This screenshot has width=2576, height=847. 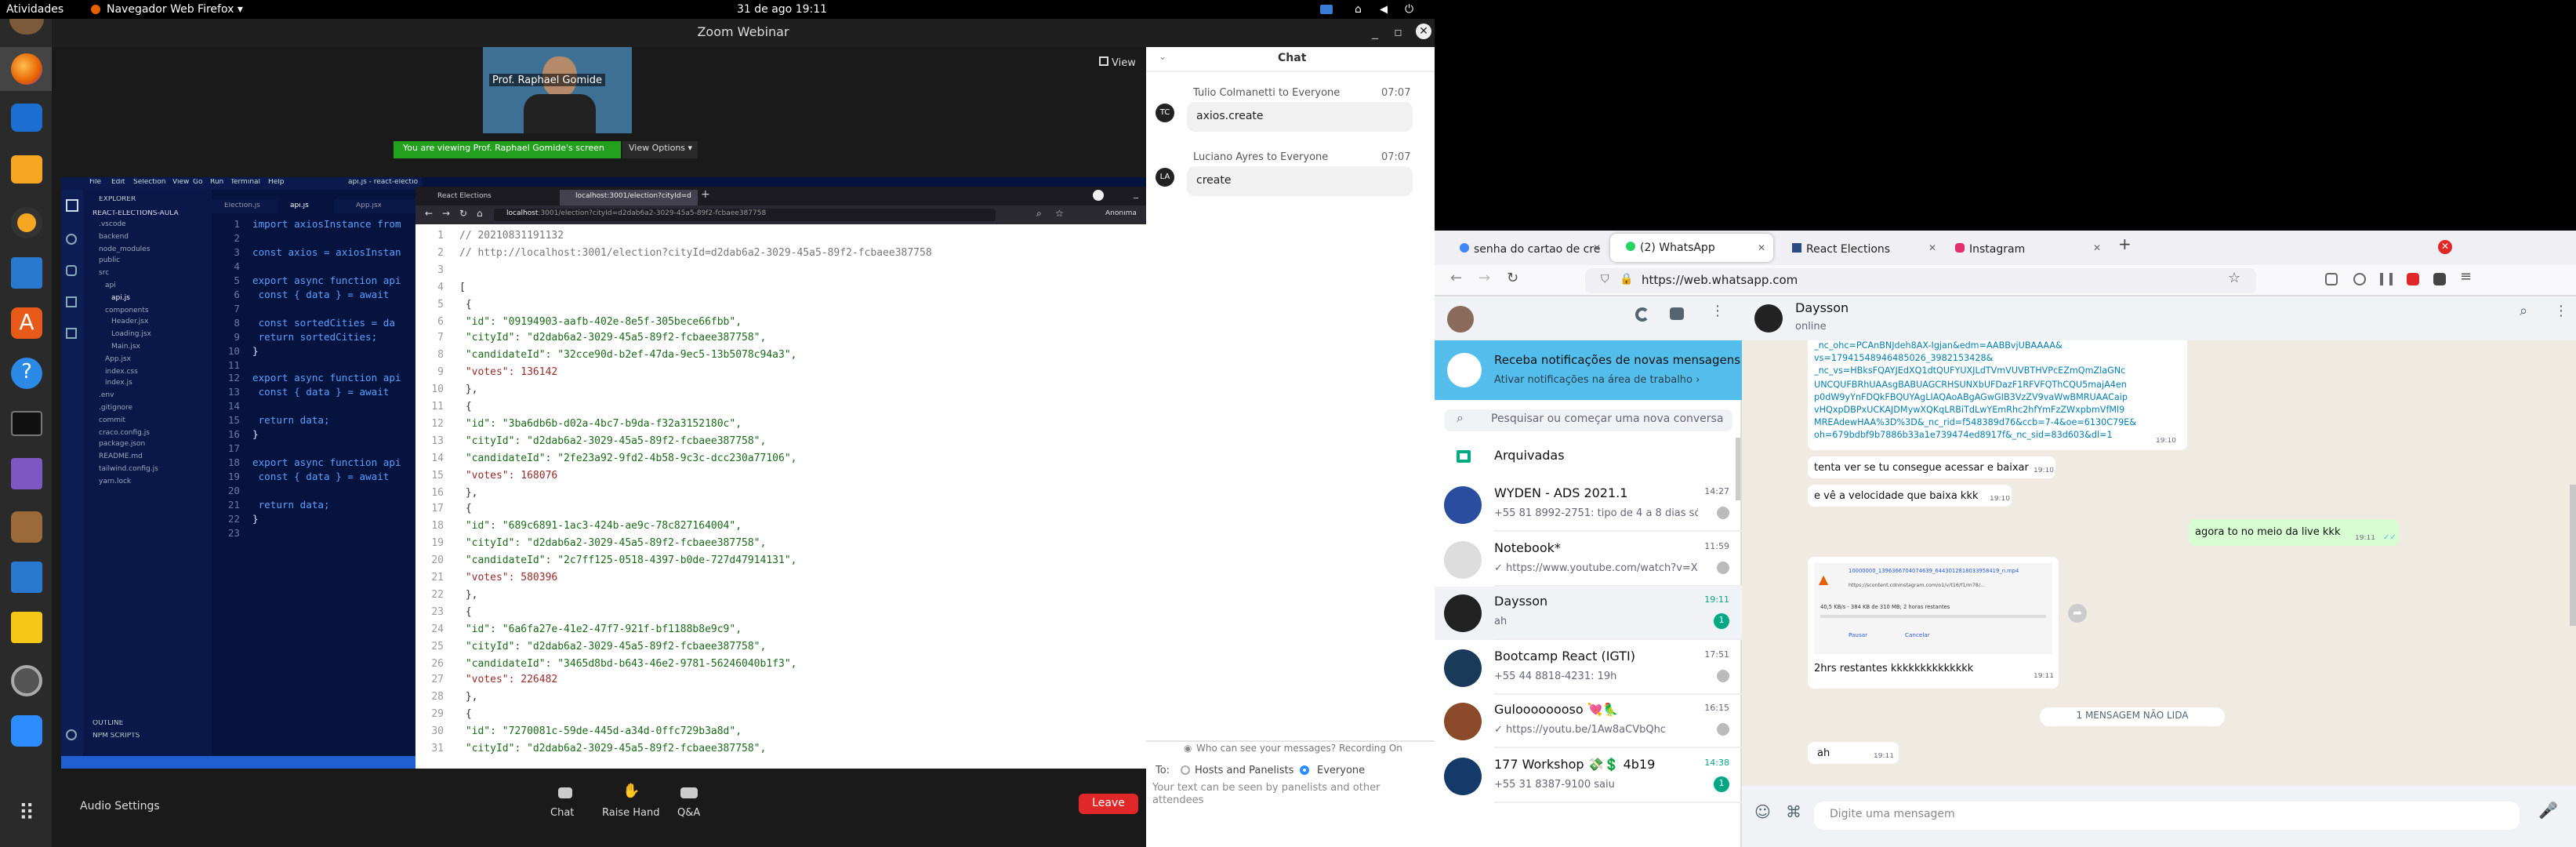 What do you see at coordinates (119, 384) in the screenshot?
I see `file-tree-item: index.js` at bounding box center [119, 384].